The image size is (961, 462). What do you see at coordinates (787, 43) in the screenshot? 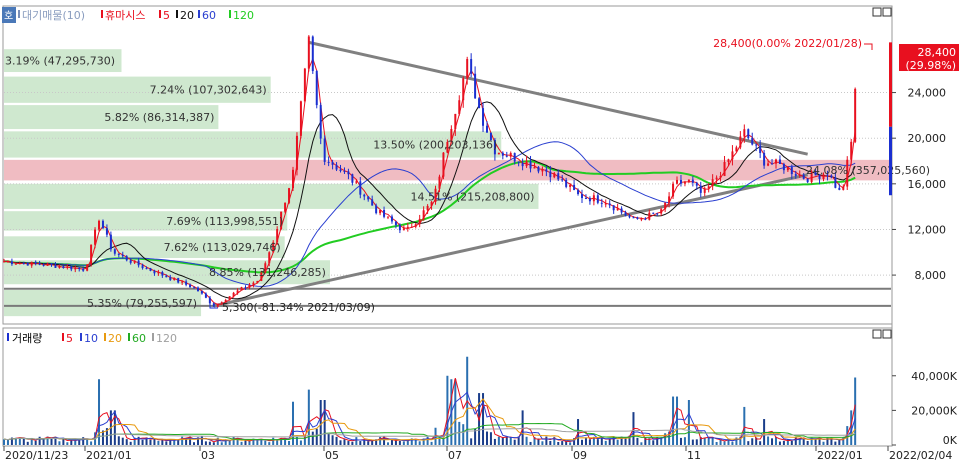
I see `high-annotation: 28,400(0.00% 2022/01/28)` at bounding box center [787, 43].